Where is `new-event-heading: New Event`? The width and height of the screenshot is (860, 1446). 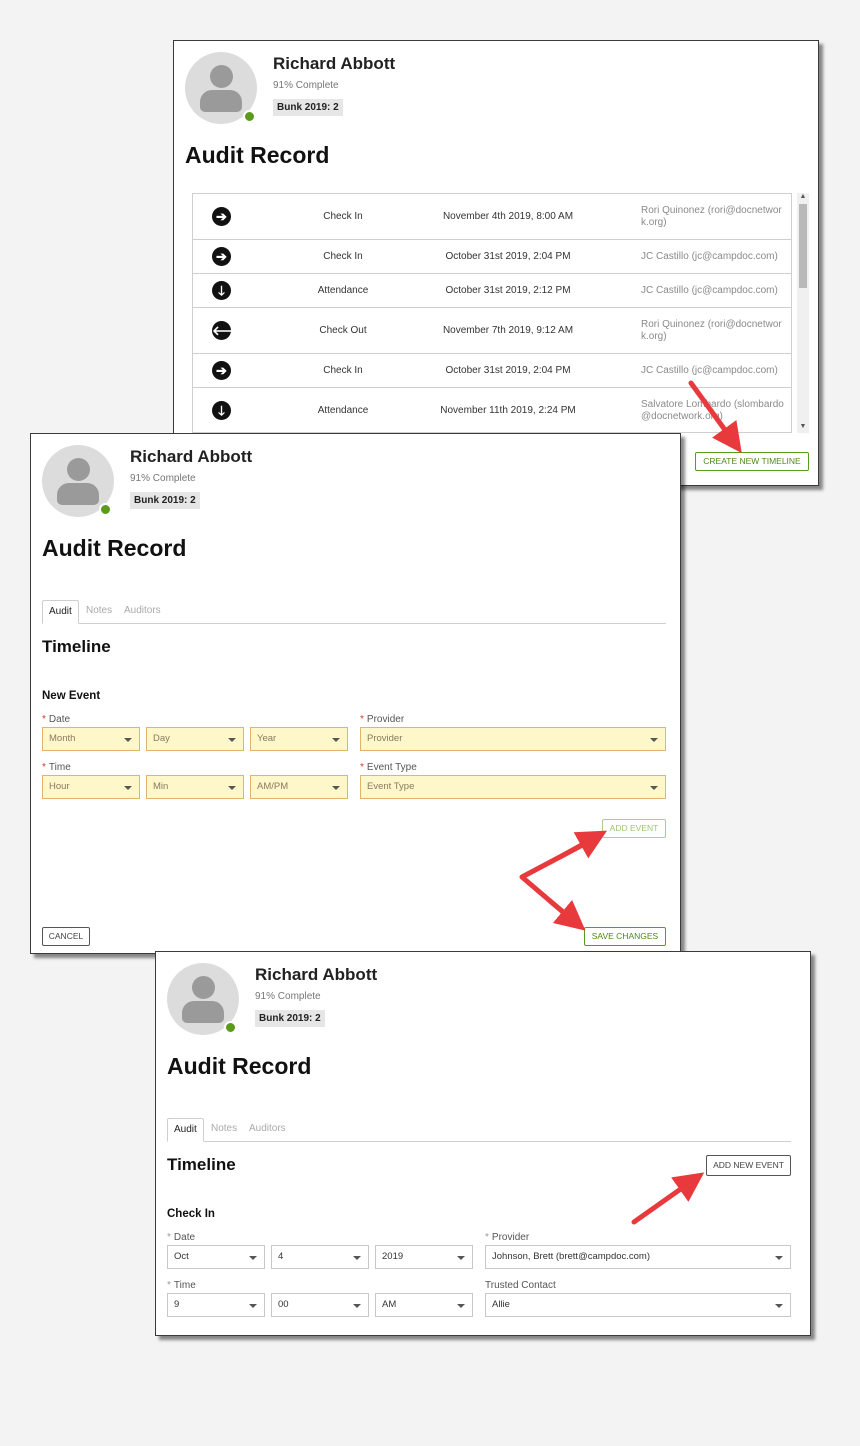
new-event-heading: New Event is located at coordinates (71, 696).